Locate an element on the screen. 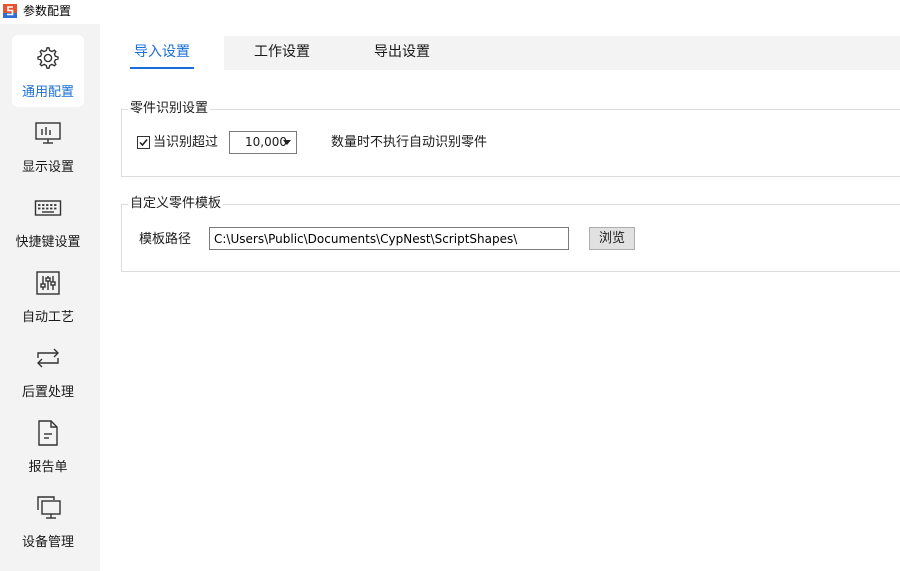 The height and width of the screenshot is (571, 900). tab-import-settings: 导入设置 is located at coordinates (162, 53).